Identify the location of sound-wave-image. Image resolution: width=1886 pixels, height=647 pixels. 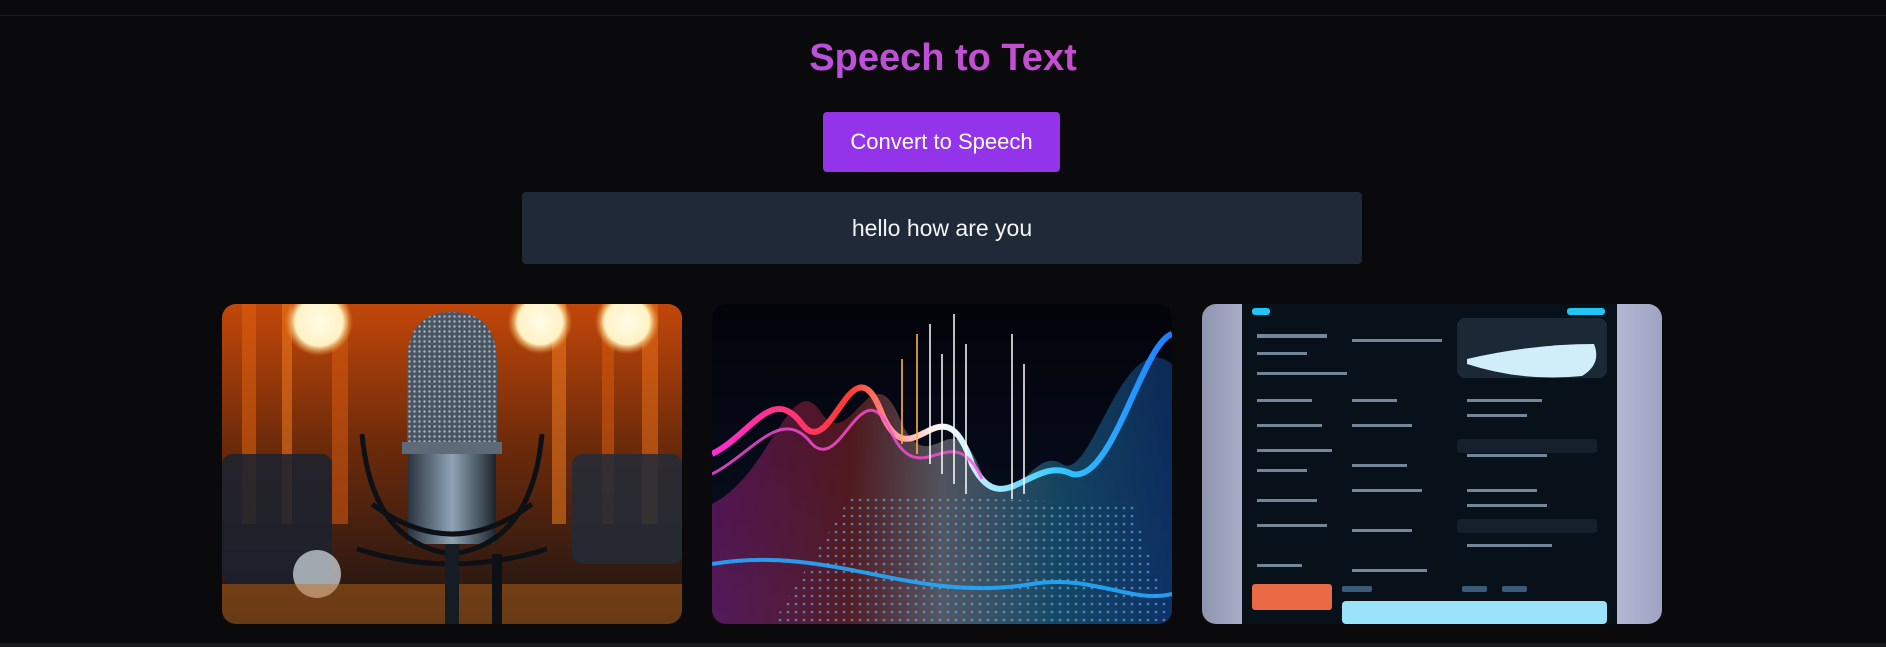
(942, 464).